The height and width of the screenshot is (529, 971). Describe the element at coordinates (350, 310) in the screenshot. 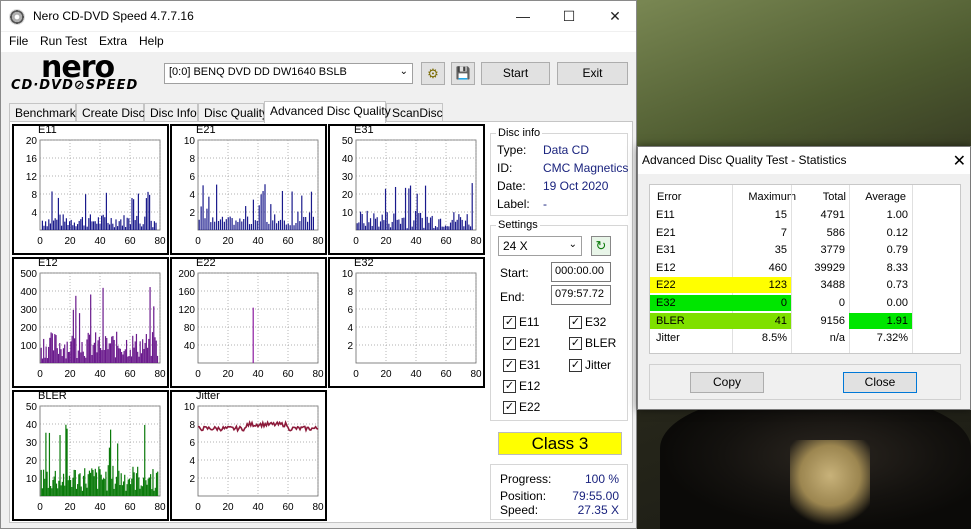

I see `y-tick-label: 6` at that location.